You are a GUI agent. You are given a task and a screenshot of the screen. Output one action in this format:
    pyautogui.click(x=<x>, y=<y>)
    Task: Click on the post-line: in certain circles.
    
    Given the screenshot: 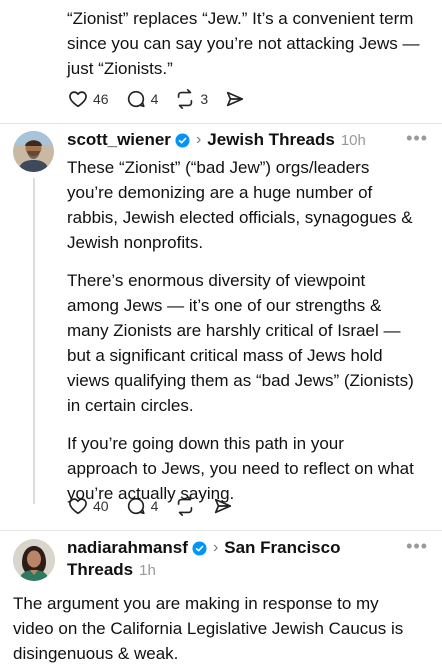 What is the action you would take?
    pyautogui.click(x=130, y=405)
    